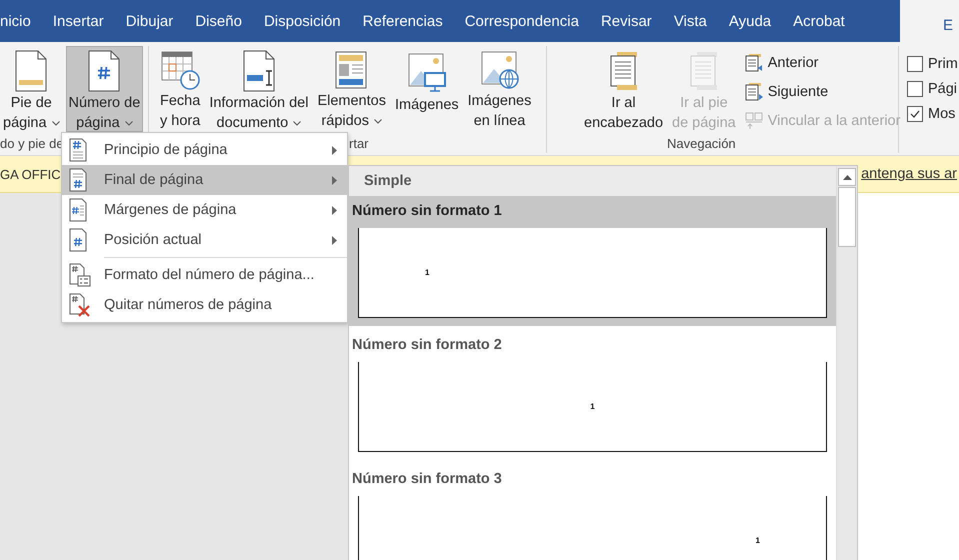  What do you see at coordinates (78, 180) in the screenshot?
I see `page-bottom-number-icon` at bounding box center [78, 180].